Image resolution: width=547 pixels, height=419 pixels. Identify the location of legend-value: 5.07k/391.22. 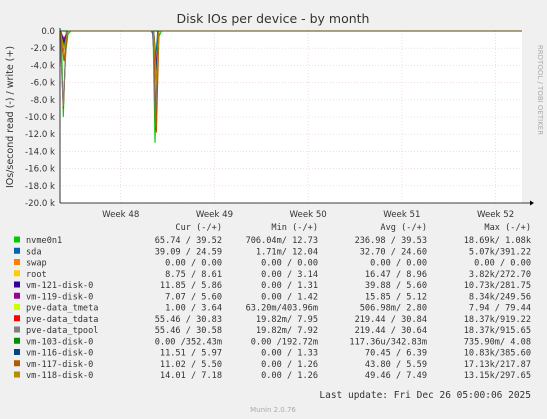
(500, 252).